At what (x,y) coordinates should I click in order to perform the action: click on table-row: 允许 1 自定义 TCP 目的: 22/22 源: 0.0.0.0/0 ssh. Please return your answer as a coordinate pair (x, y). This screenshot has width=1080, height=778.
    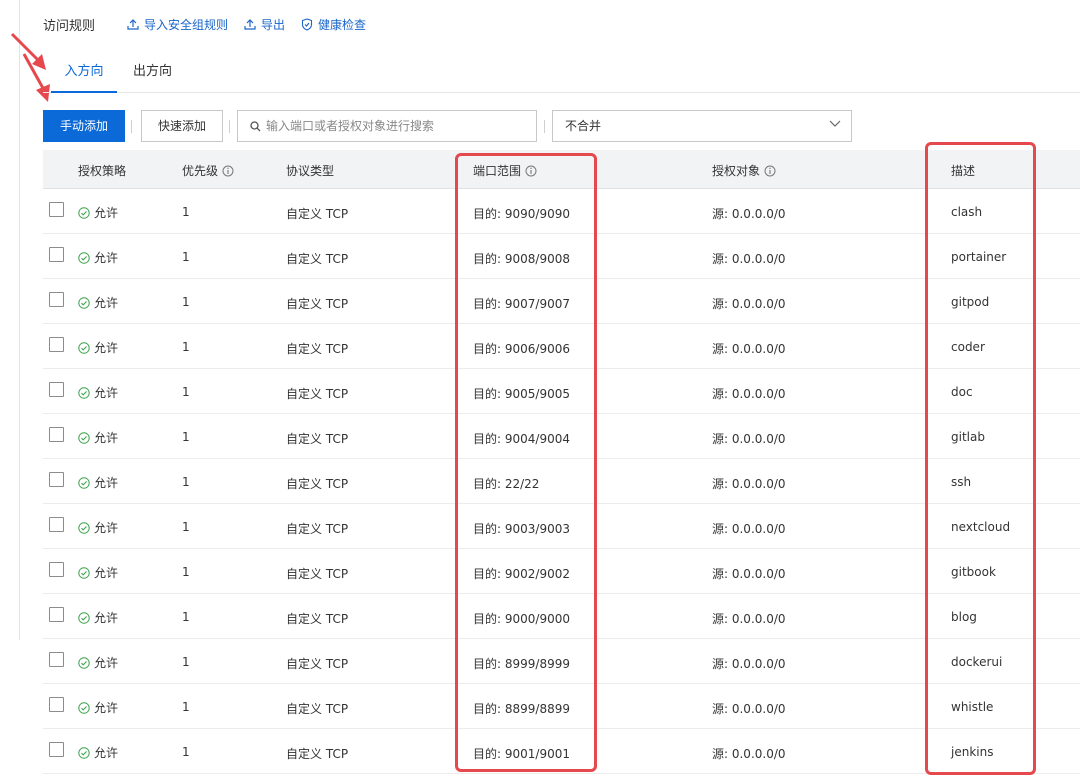
    Looking at the image, I should click on (561, 481).